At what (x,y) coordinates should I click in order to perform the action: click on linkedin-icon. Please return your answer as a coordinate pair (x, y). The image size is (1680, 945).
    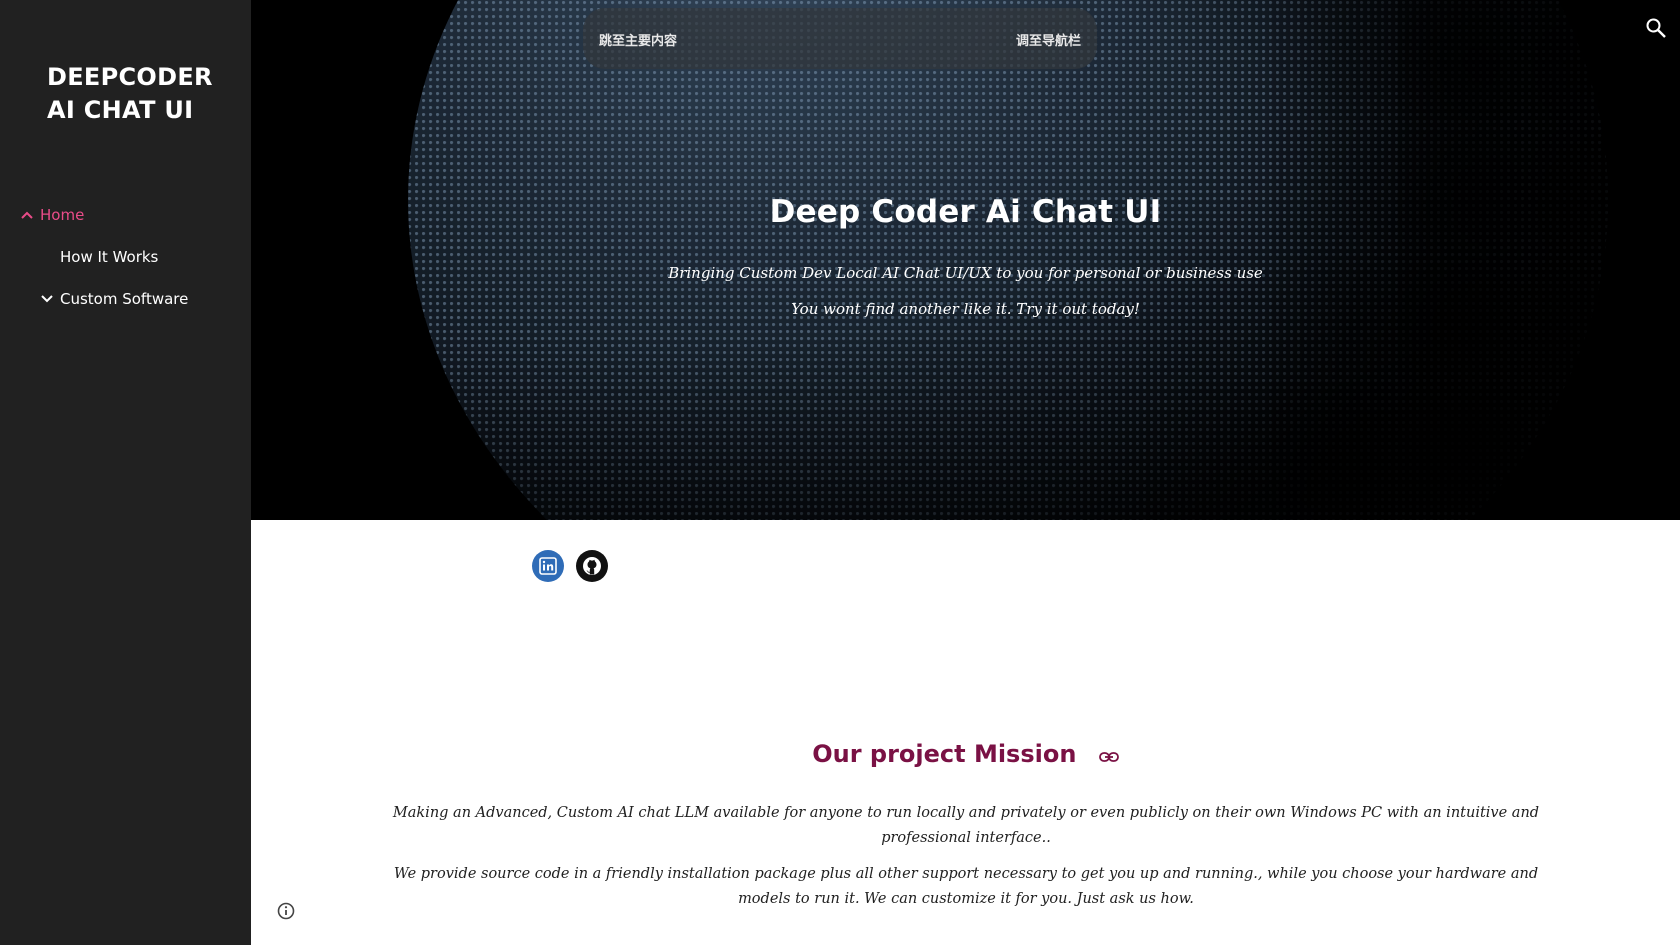
    Looking at the image, I should click on (548, 566).